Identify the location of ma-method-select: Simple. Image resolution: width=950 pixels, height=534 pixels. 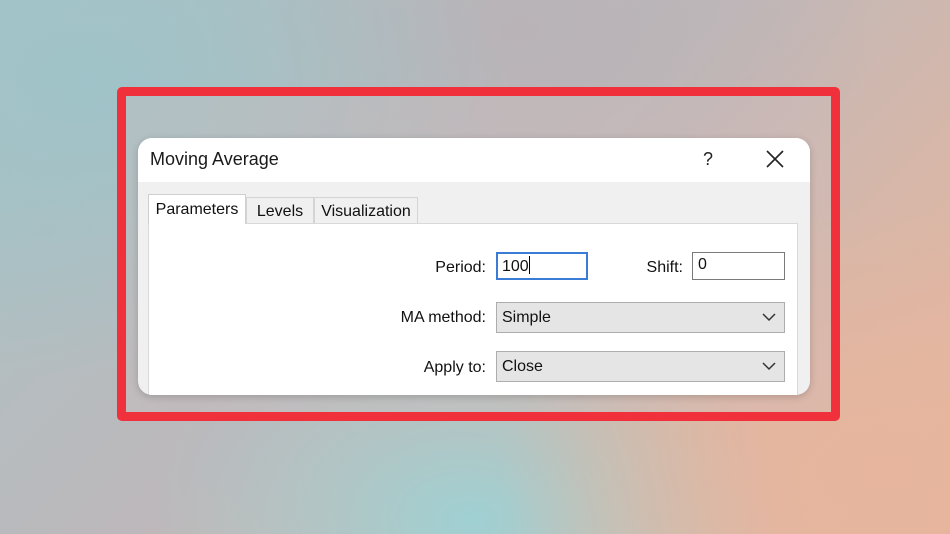
(640, 317).